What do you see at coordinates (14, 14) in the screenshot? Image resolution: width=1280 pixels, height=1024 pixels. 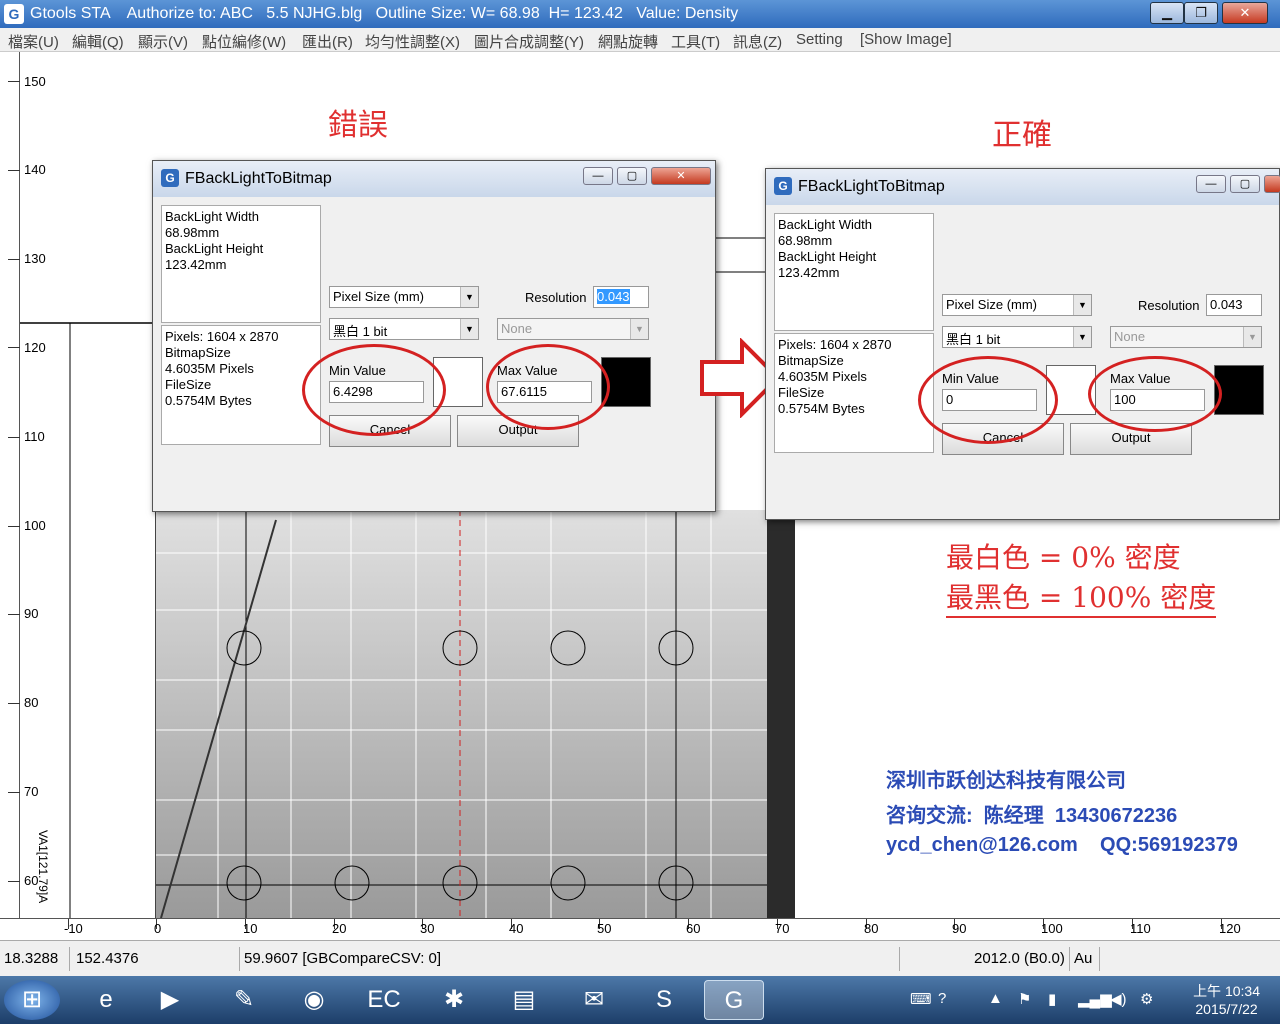 I see `gtools-app-icon: G` at bounding box center [14, 14].